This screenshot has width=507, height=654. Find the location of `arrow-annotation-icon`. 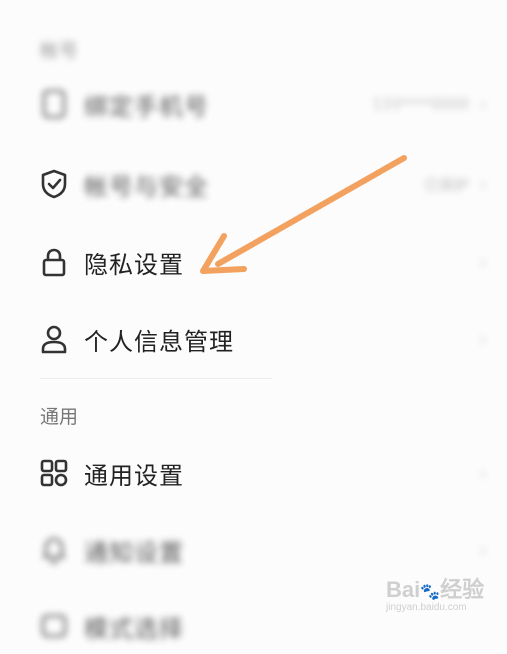

arrow-annotation-icon is located at coordinates (303, 214).